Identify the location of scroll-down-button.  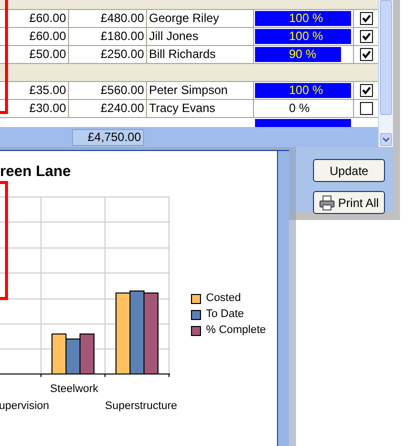
(386, 139).